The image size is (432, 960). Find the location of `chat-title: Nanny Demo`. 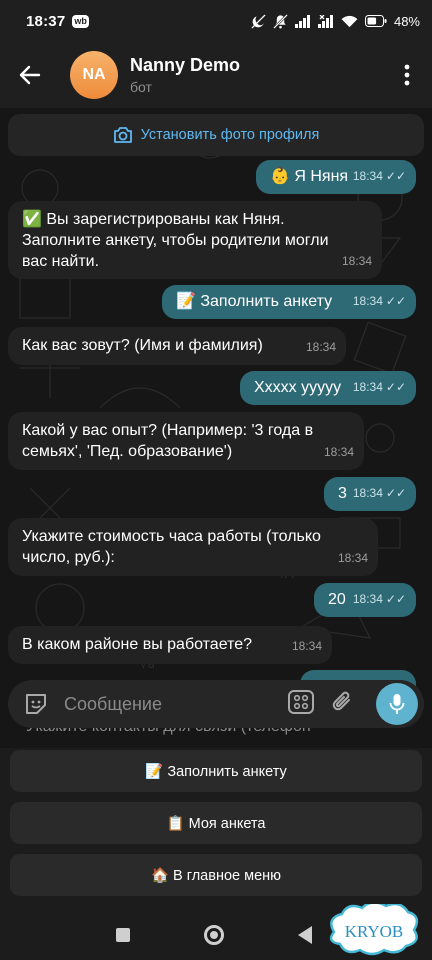

chat-title: Nanny Demo is located at coordinates (185, 65).